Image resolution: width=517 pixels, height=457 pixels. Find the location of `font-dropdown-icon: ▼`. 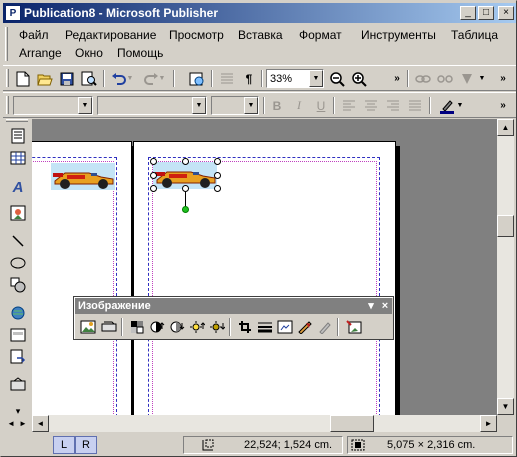

font-dropdown-icon: ▼ is located at coordinates (199, 105).